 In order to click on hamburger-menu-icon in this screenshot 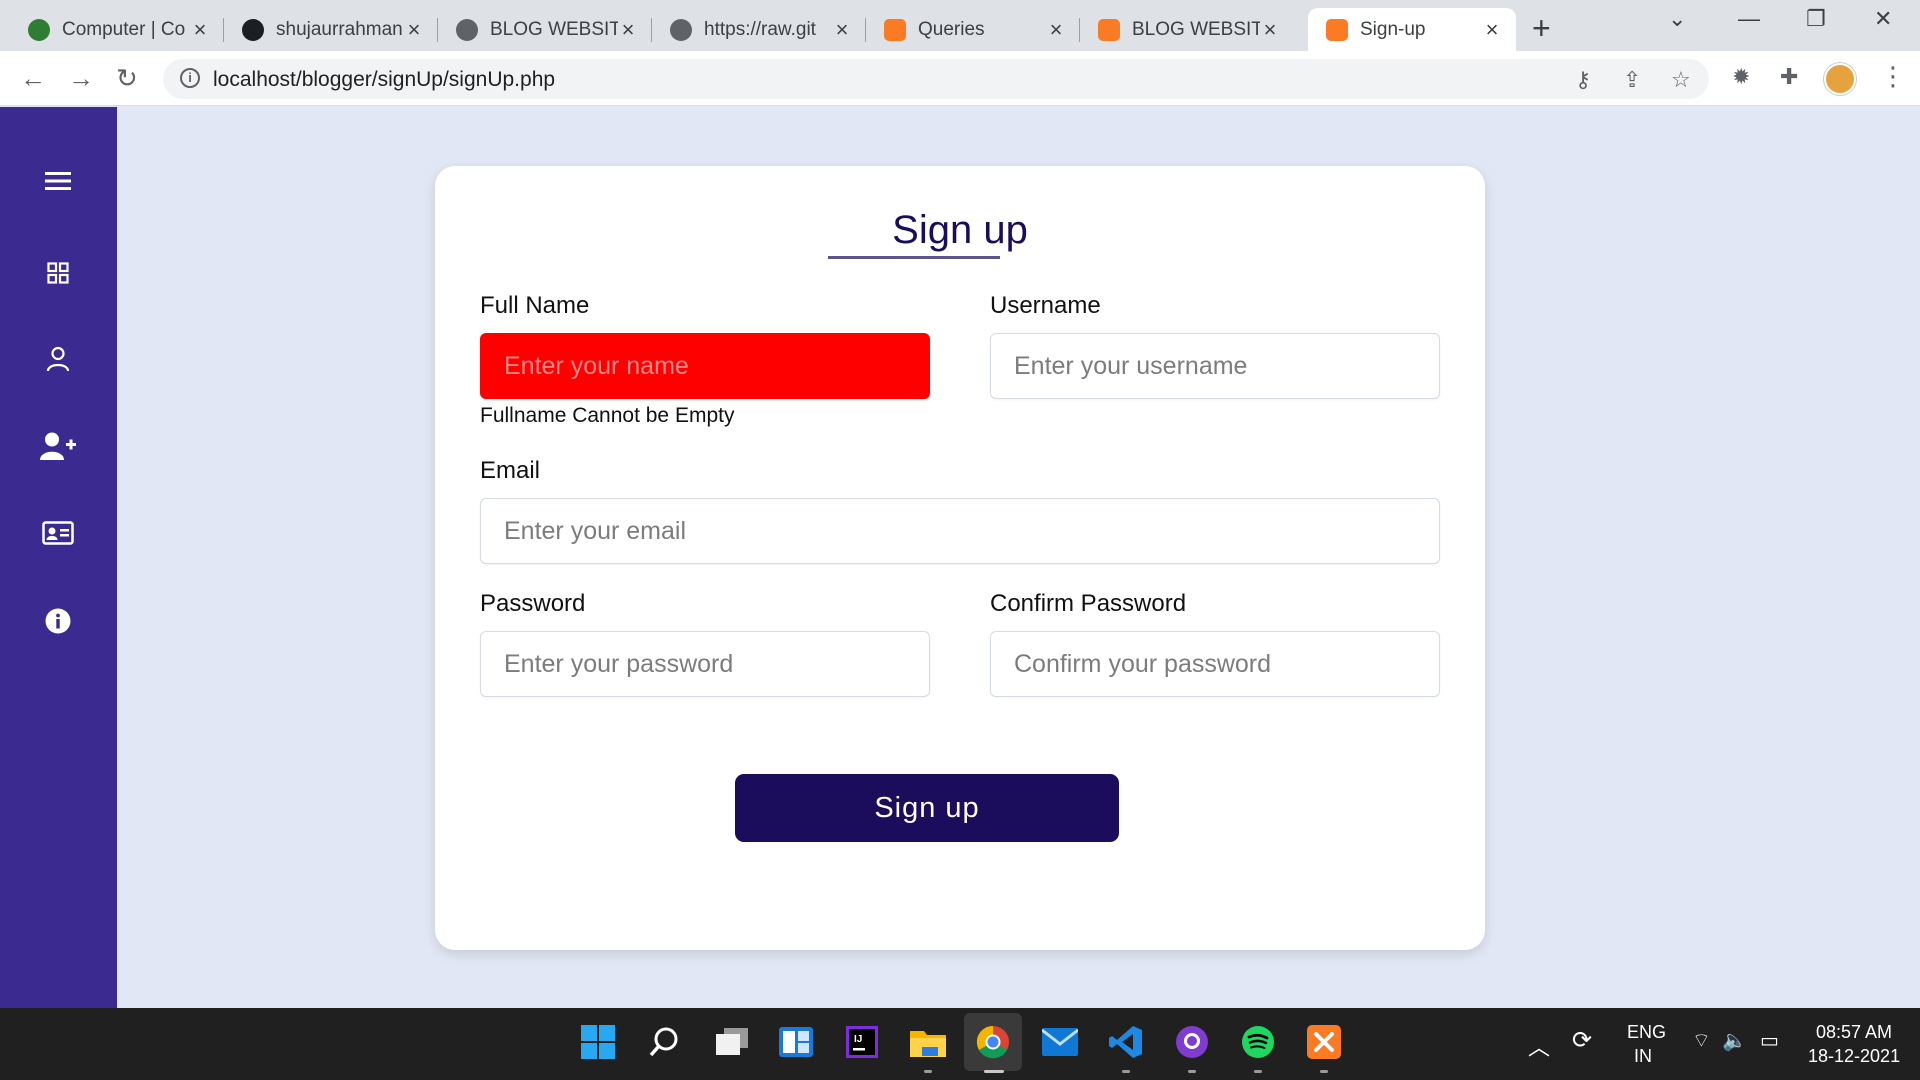, I will do `click(58, 181)`.